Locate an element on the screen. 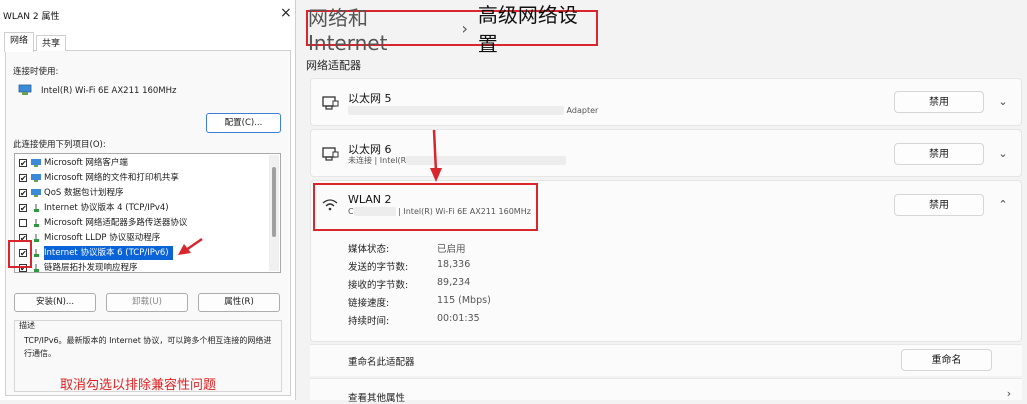  list-item: ✔ Microsoft 网络的文件和打印机共享 is located at coordinates (99, 178).